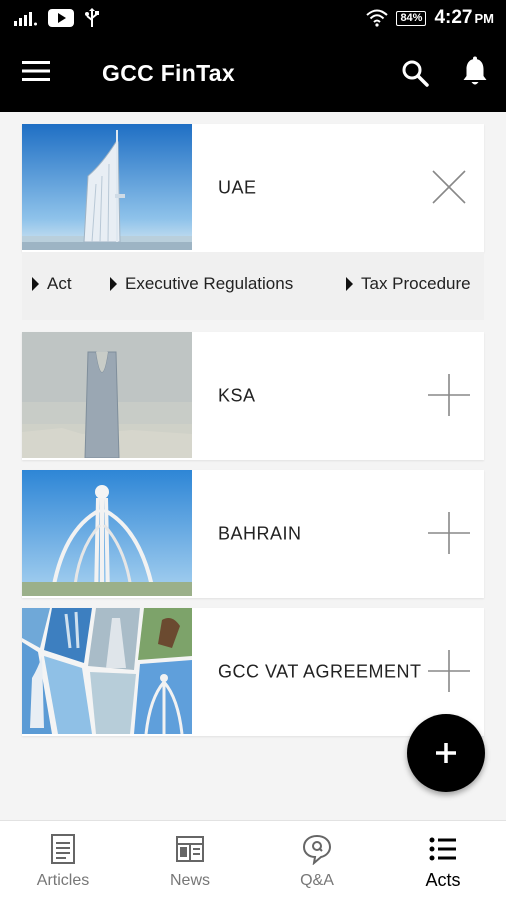 The image size is (506, 900). What do you see at coordinates (253, 74) in the screenshot?
I see `app-bar: GCC FinTax` at bounding box center [253, 74].